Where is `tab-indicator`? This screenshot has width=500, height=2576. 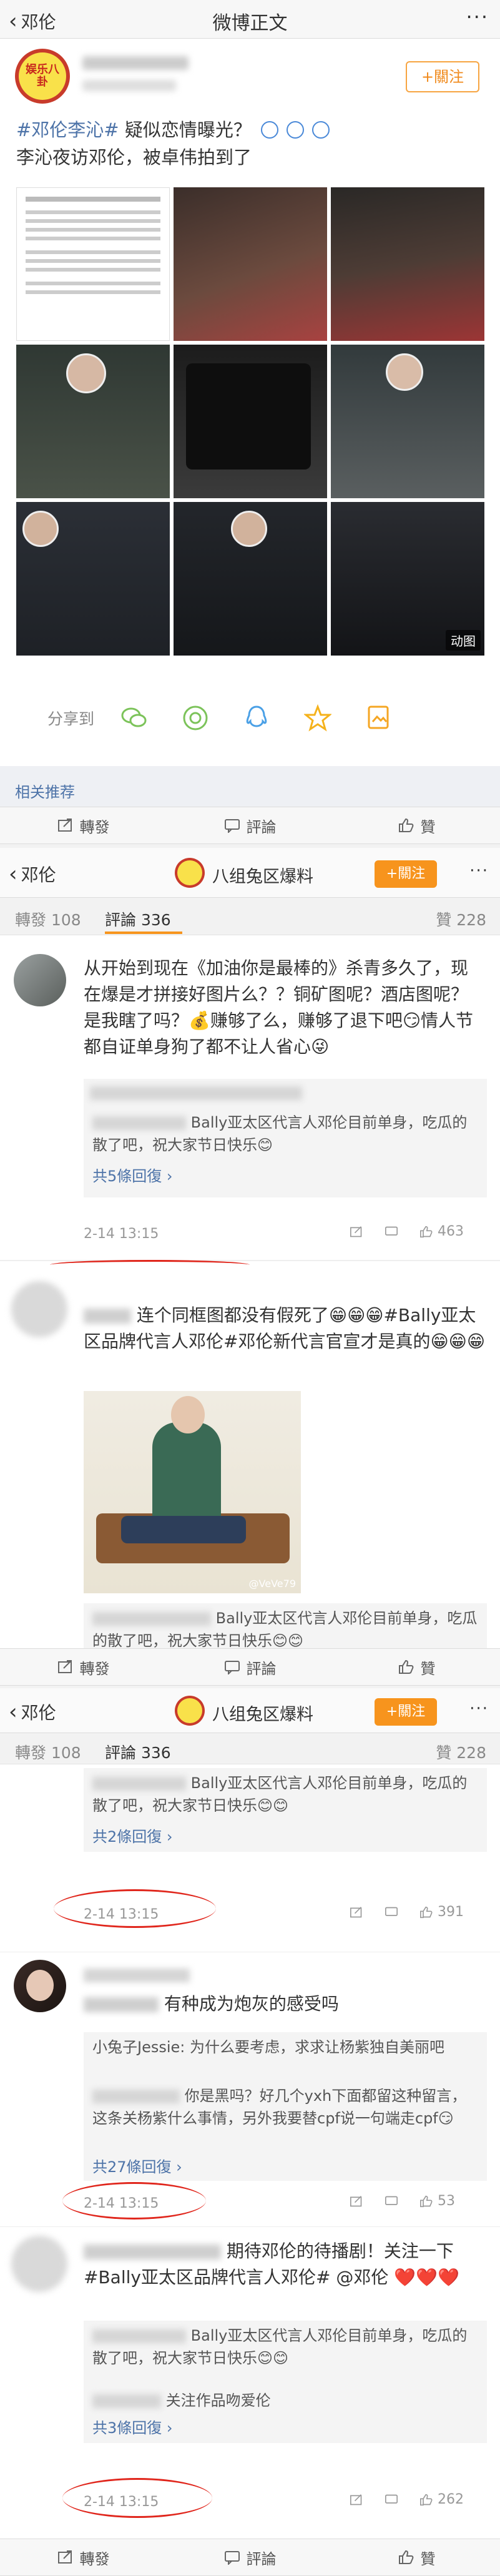 tab-indicator is located at coordinates (143, 933).